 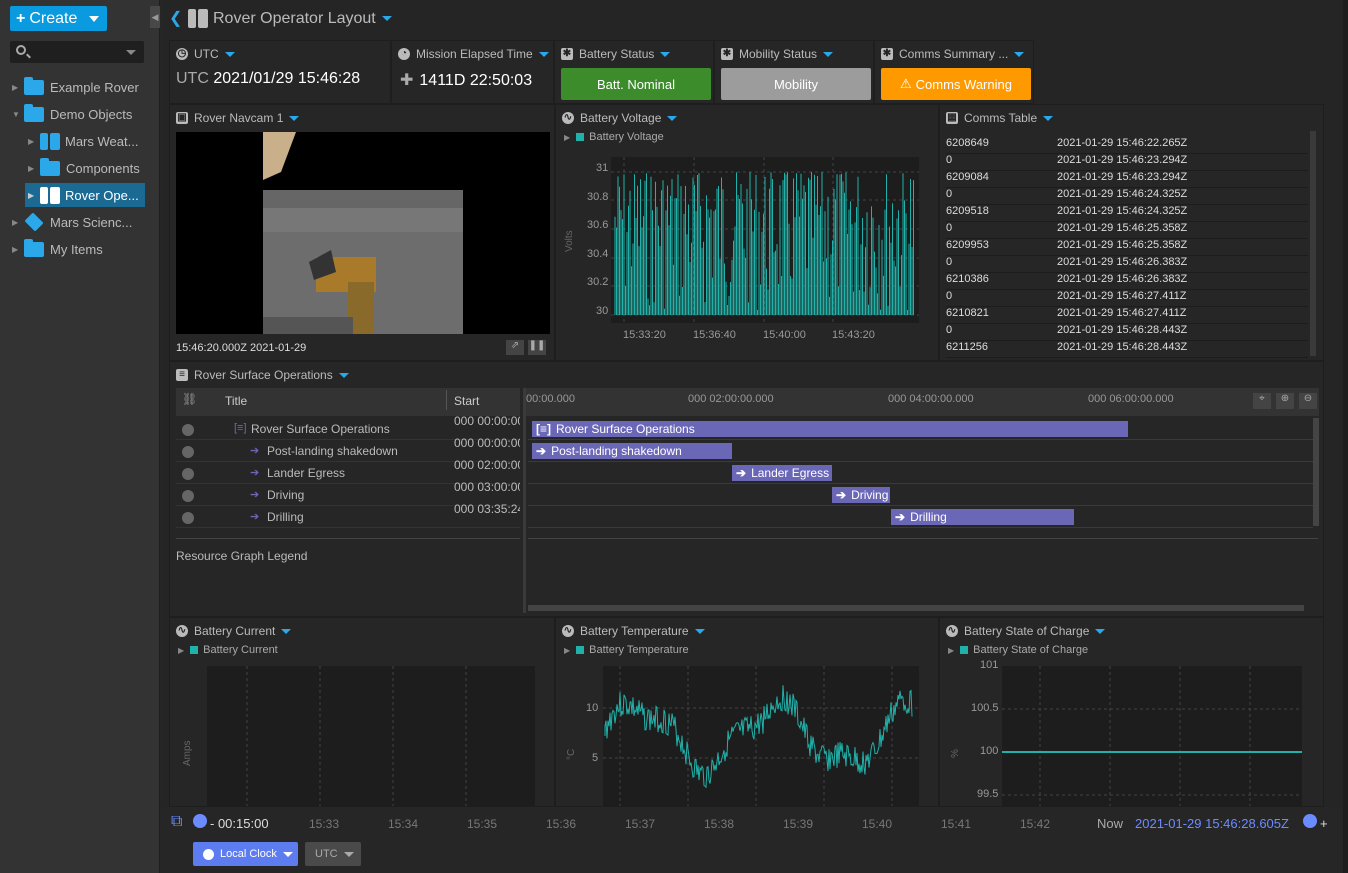 I want to click on plan-icon: [≡], so click(x=543, y=429).